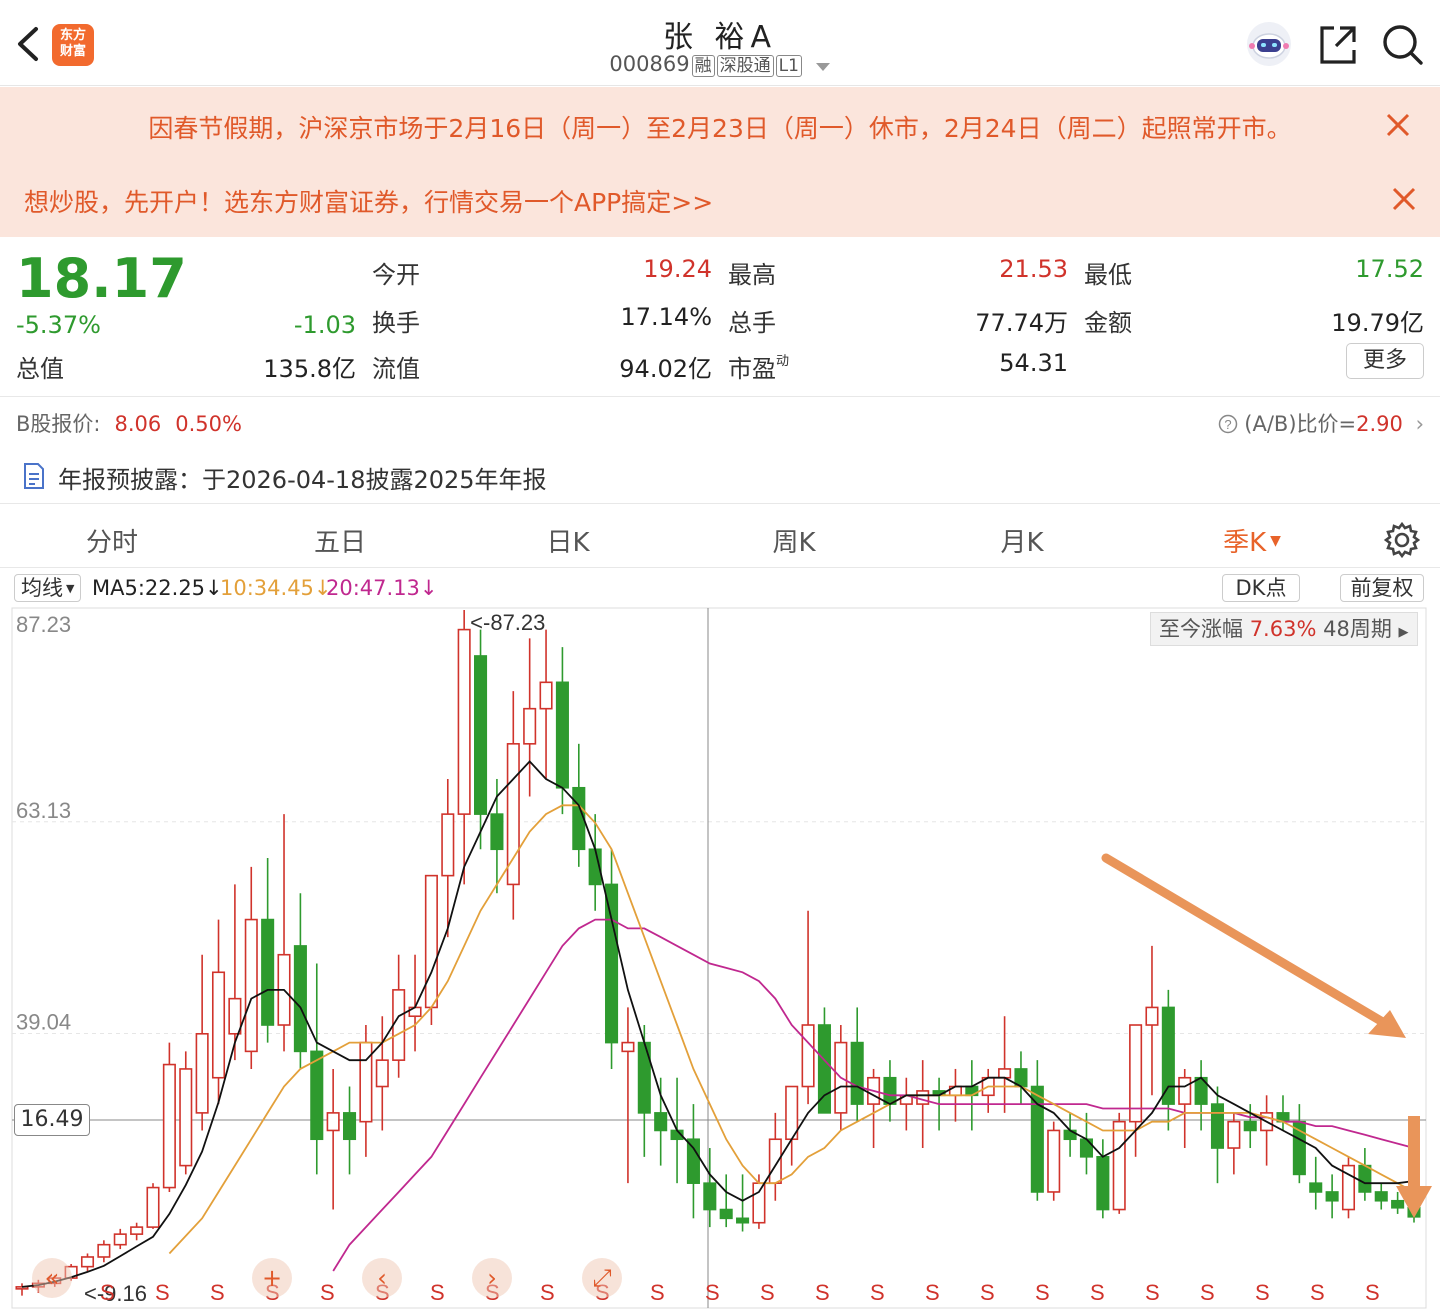 The width and height of the screenshot is (1440, 1309). Describe the element at coordinates (48, 588) in the screenshot. I see `ma-selector: 均线 ▼` at that location.